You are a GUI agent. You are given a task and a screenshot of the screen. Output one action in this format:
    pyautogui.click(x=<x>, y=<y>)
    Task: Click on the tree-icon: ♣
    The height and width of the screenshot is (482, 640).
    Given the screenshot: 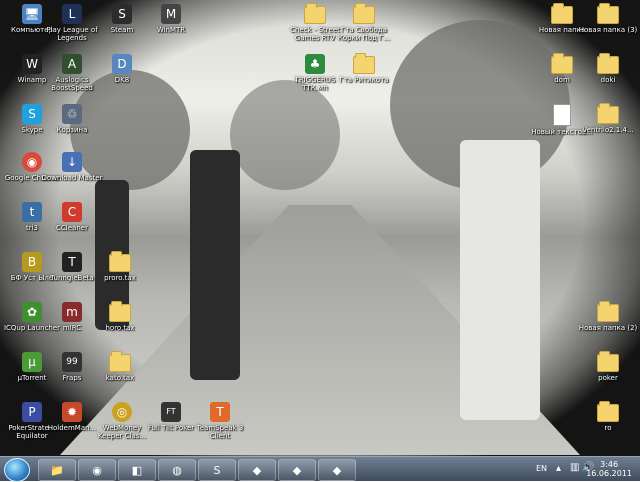 What is the action you would take?
    pyautogui.click(x=315, y=64)
    